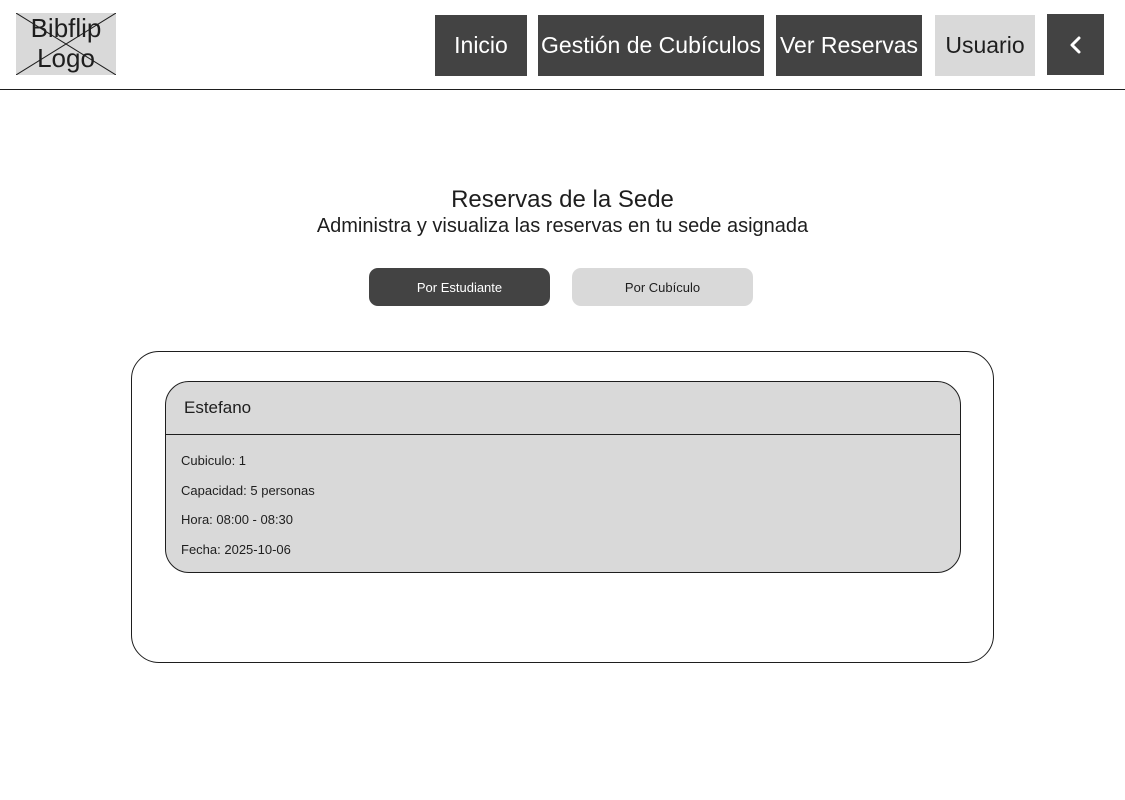 The width and height of the screenshot is (1125, 800). I want to click on nav-ver-reservas-button: Ver Reservas, so click(849, 45).